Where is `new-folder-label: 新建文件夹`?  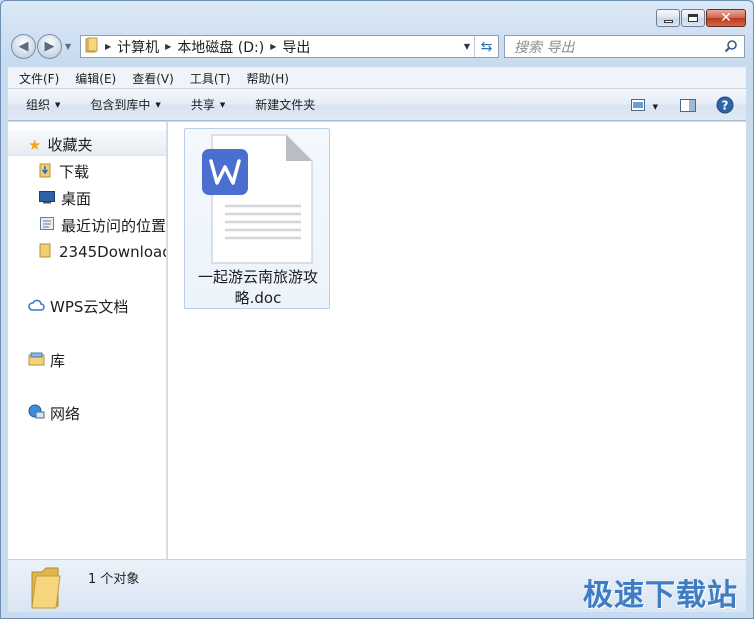
new-folder-label: 新建文件夹 is located at coordinates (285, 105).